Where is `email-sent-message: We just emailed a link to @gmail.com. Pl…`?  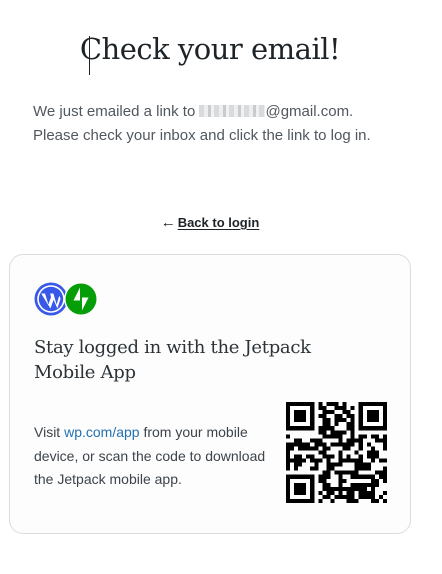
email-sent-message: We just emailed a link to @gmail.com. Pl… is located at coordinates (208, 124).